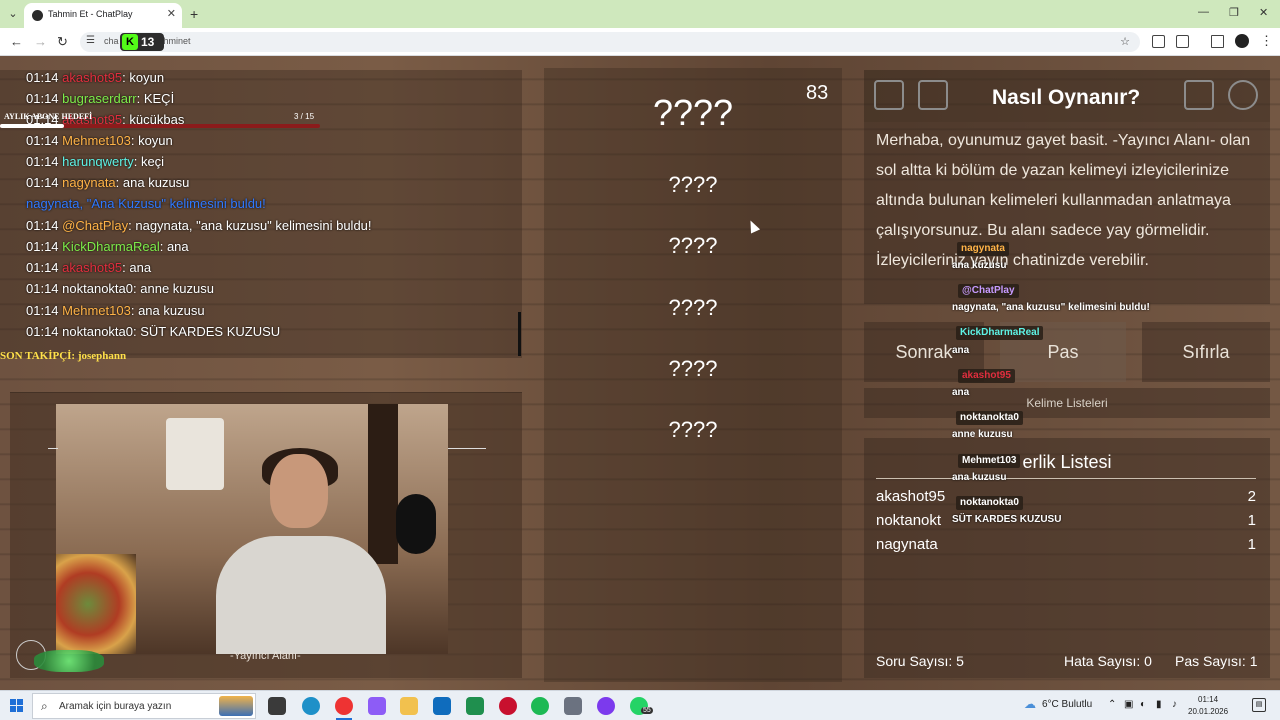  I want to click on chat-username: harunqwerty, so click(98, 161).